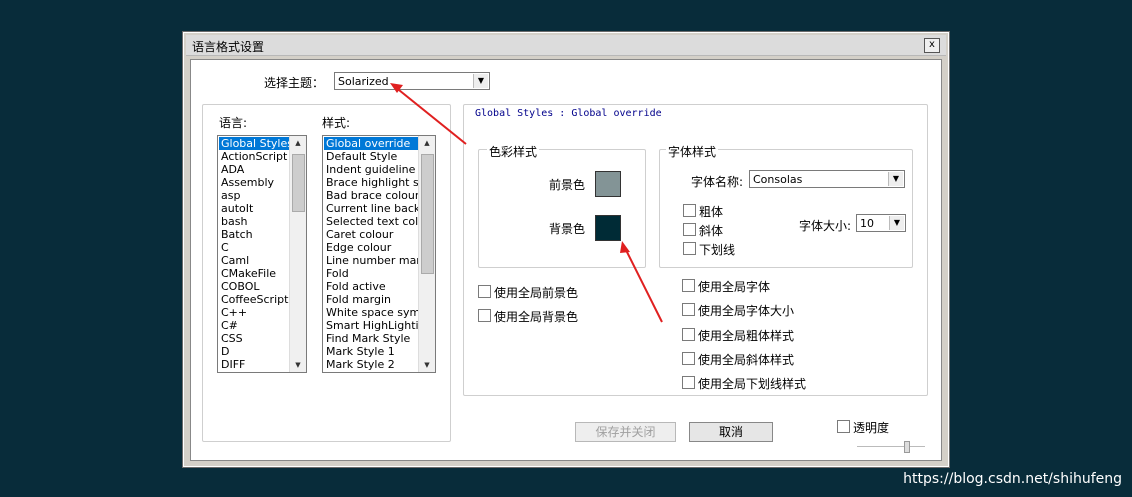 The width and height of the screenshot is (1132, 497). Describe the element at coordinates (430, 115) in the screenshot. I see `arrow-to-theme` at that location.